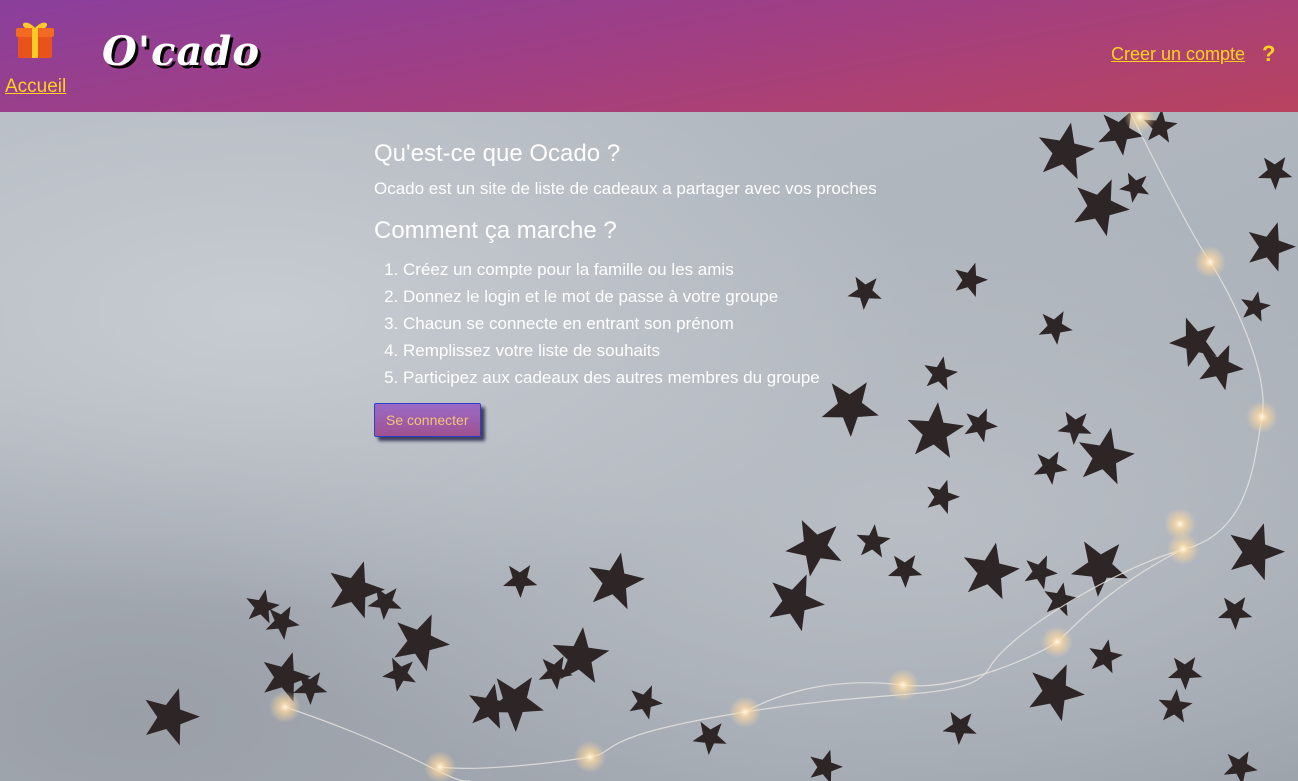 Image resolution: width=1298 pixels, height=781 pixels. What do you see at coordinates (1268, 54) in the screenshot?
I see `help-icon: ?` at bounding box center [1268, 54].